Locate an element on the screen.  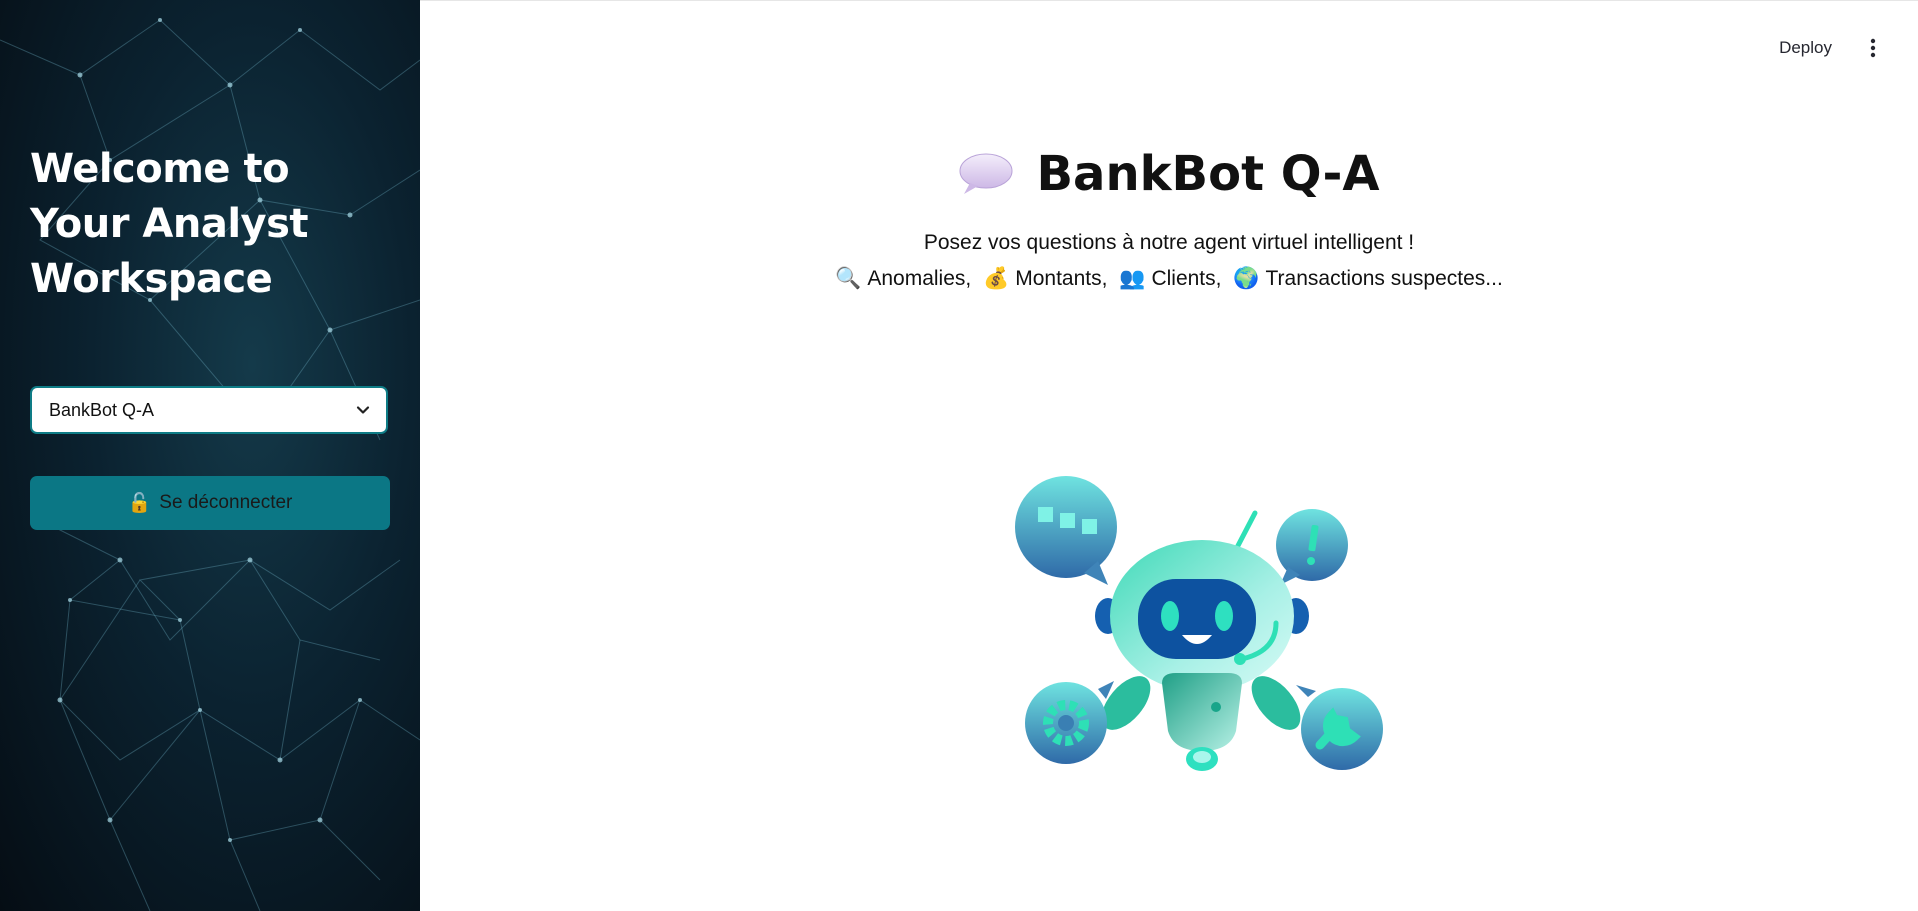
gear-bubble-icon is located at coordinates (1069, 722).